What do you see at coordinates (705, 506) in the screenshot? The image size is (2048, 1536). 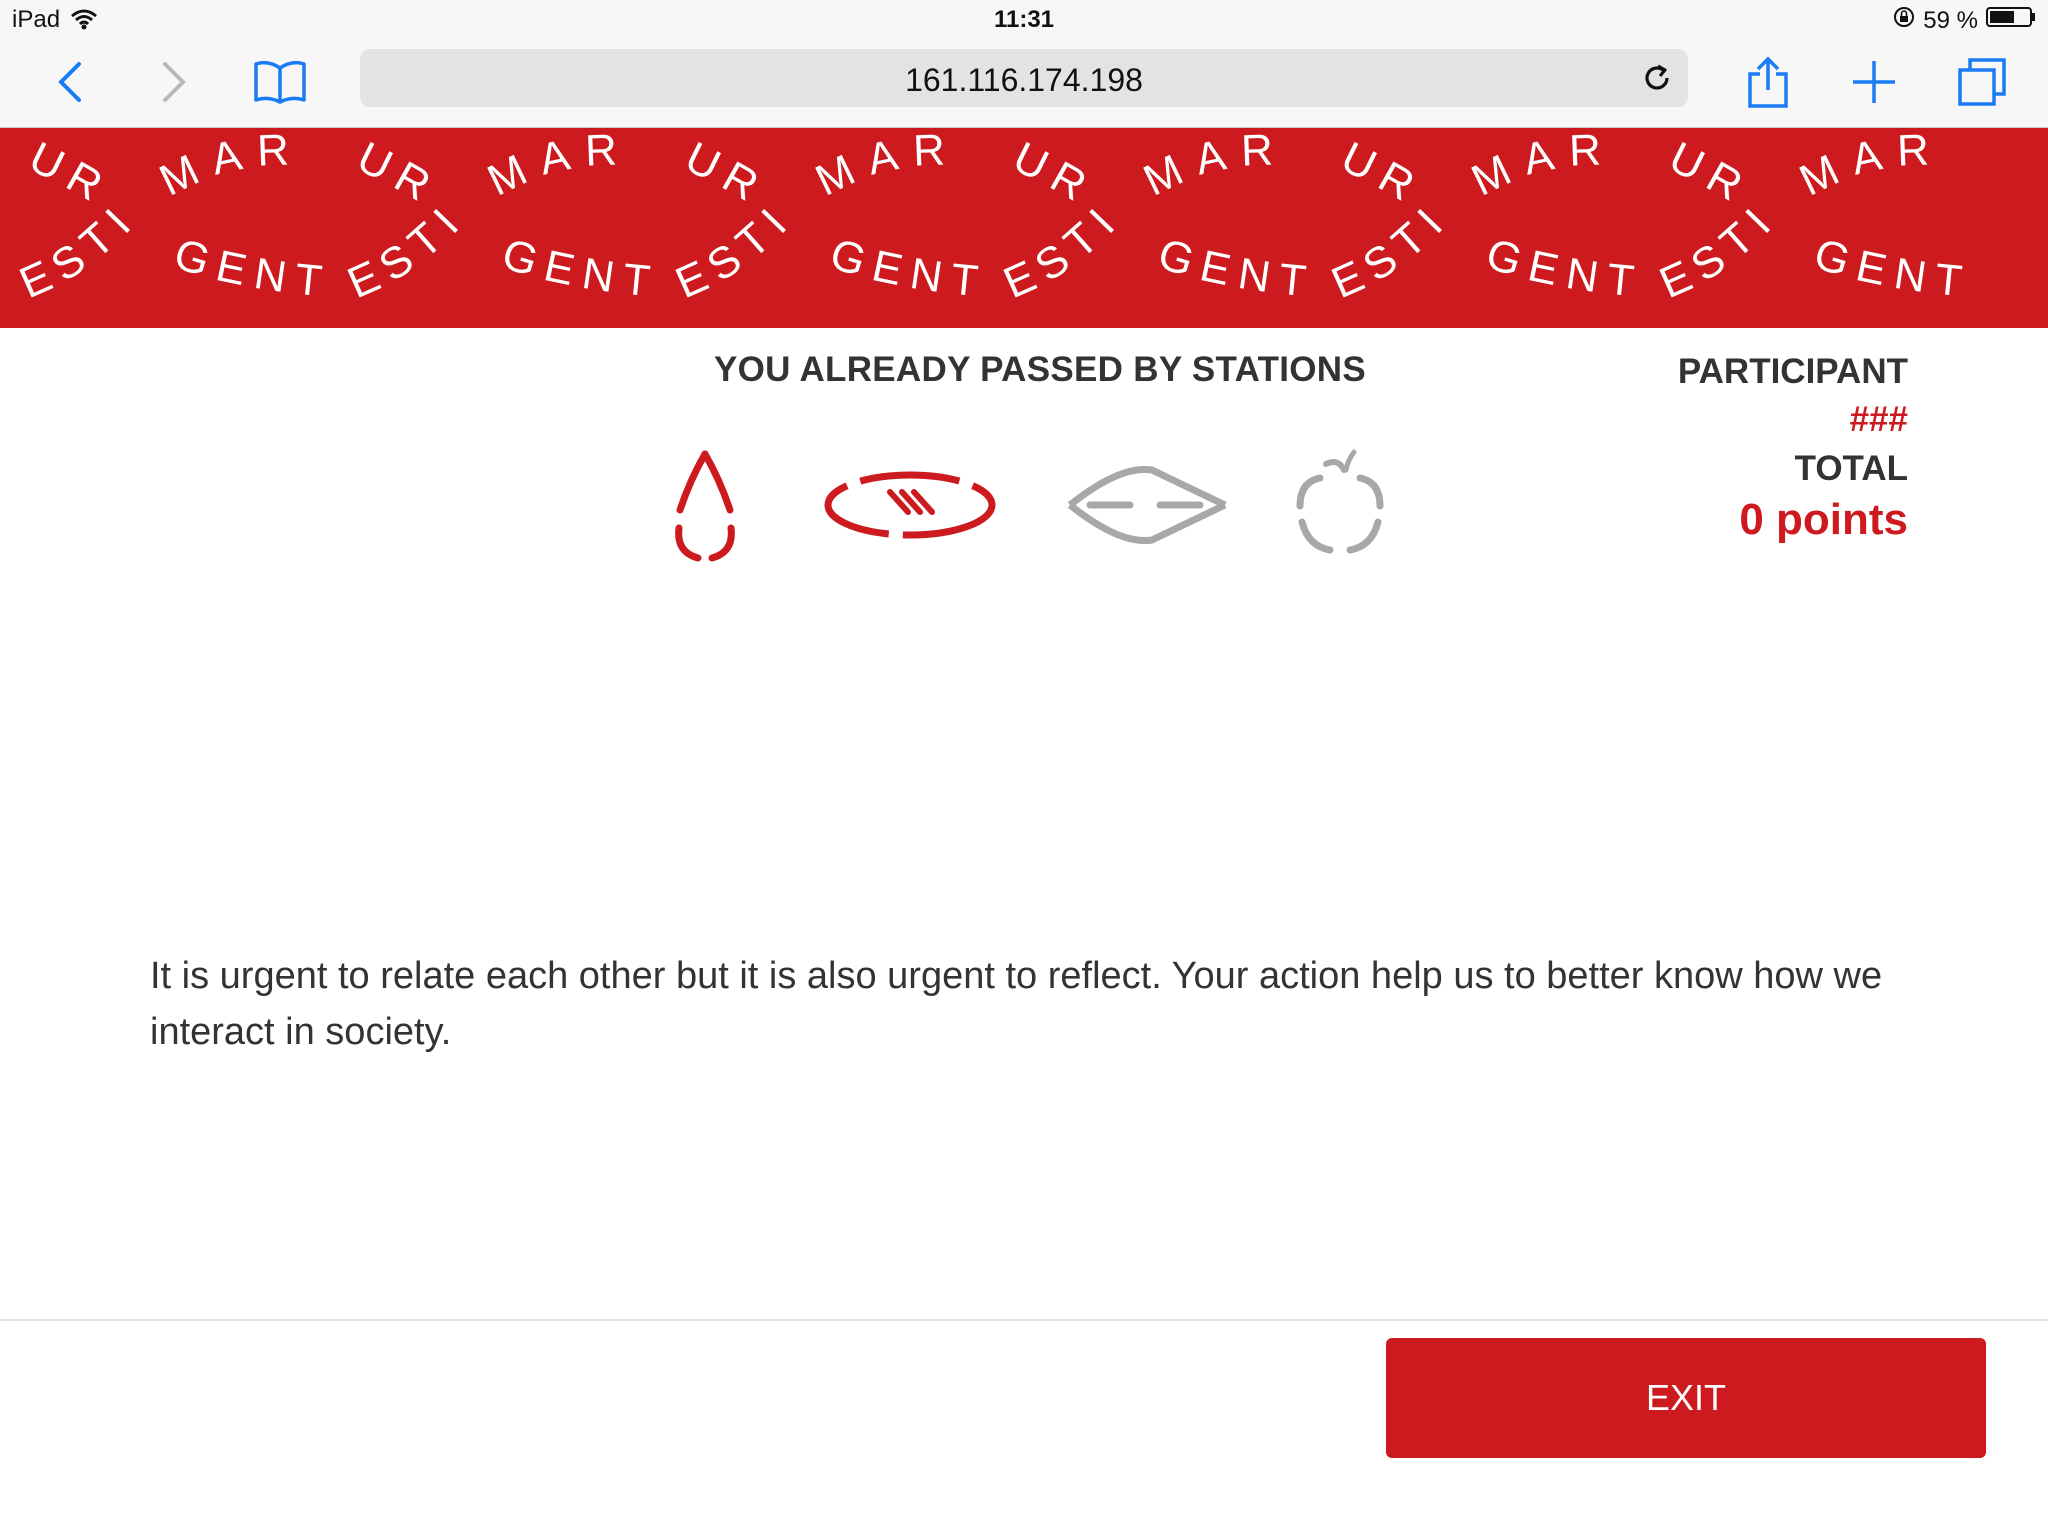 I see `blood-drop-icon` at bounding box center [705, 506].